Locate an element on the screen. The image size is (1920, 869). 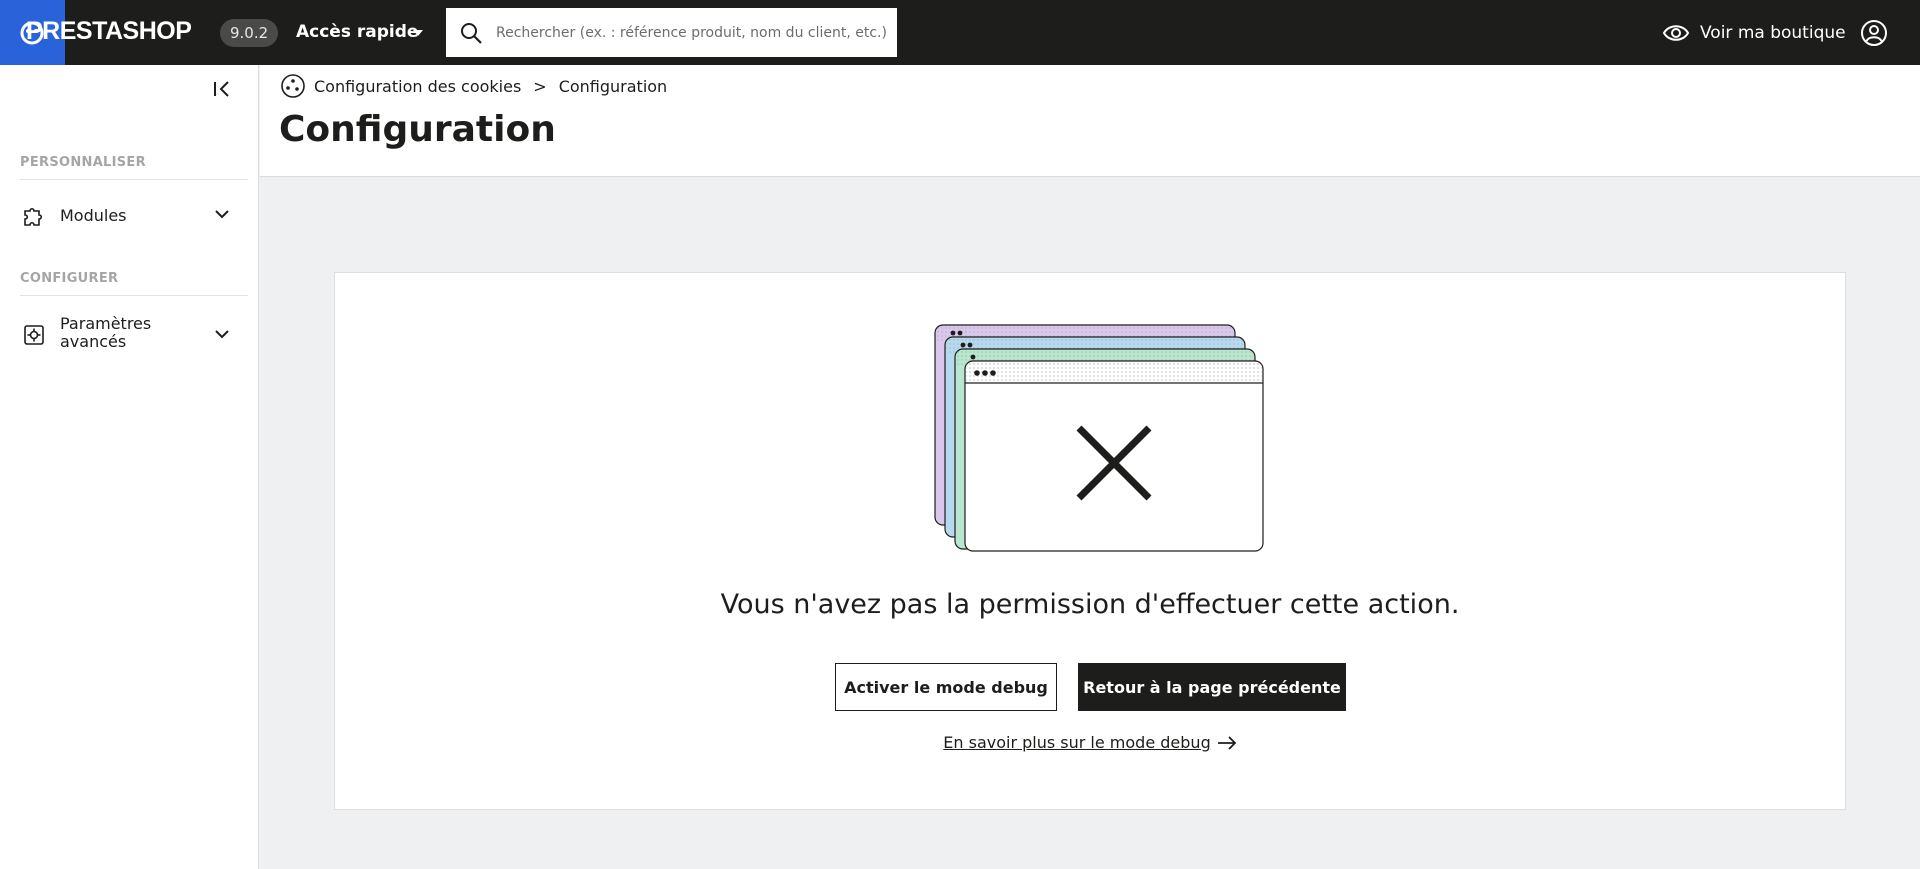
sidebar-item-modules: Modules is located at coordinates (129, 216).